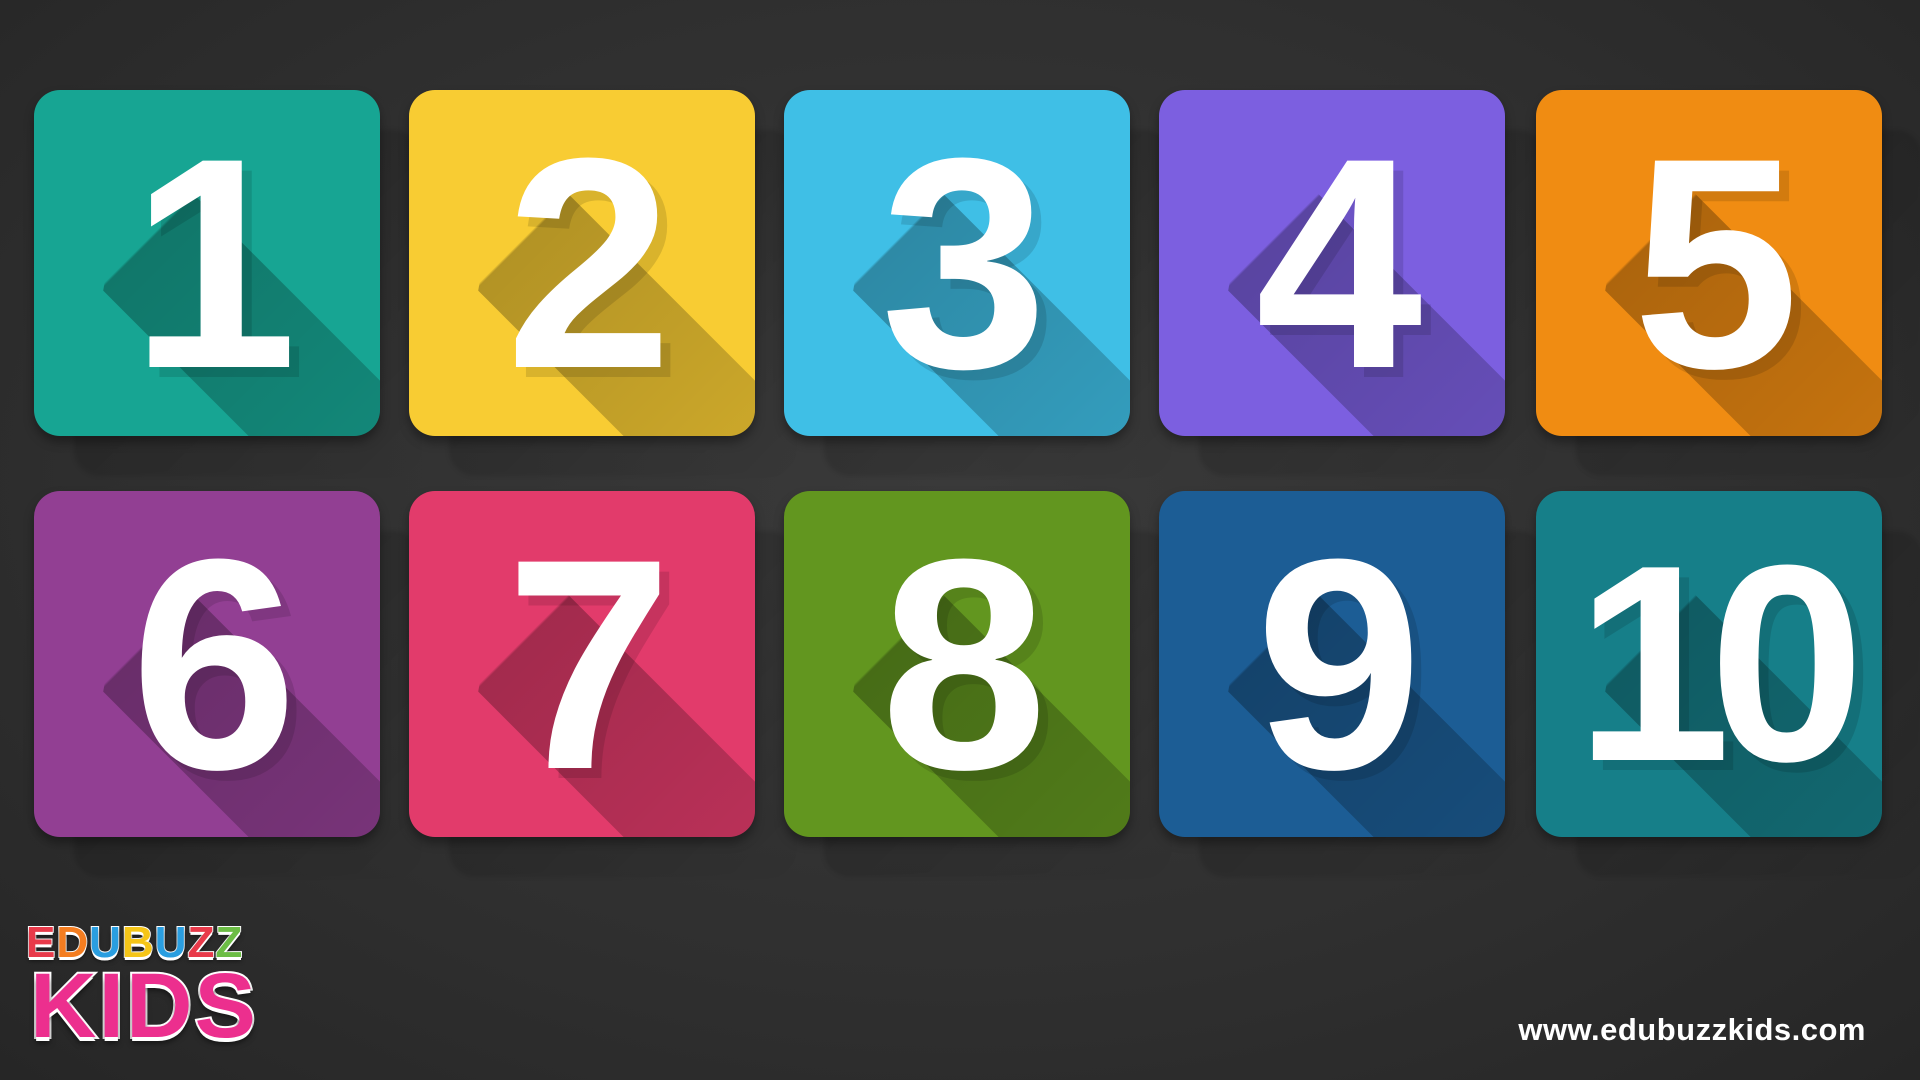  I want to click on number-label: 1, so click(214, 263).